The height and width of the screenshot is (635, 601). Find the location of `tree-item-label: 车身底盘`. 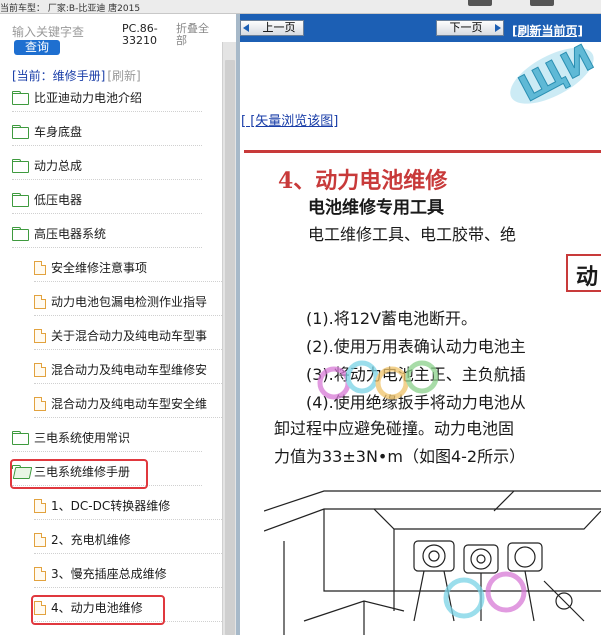

tree-item-label: 车身底盘 is located at coordinates (58, 132).